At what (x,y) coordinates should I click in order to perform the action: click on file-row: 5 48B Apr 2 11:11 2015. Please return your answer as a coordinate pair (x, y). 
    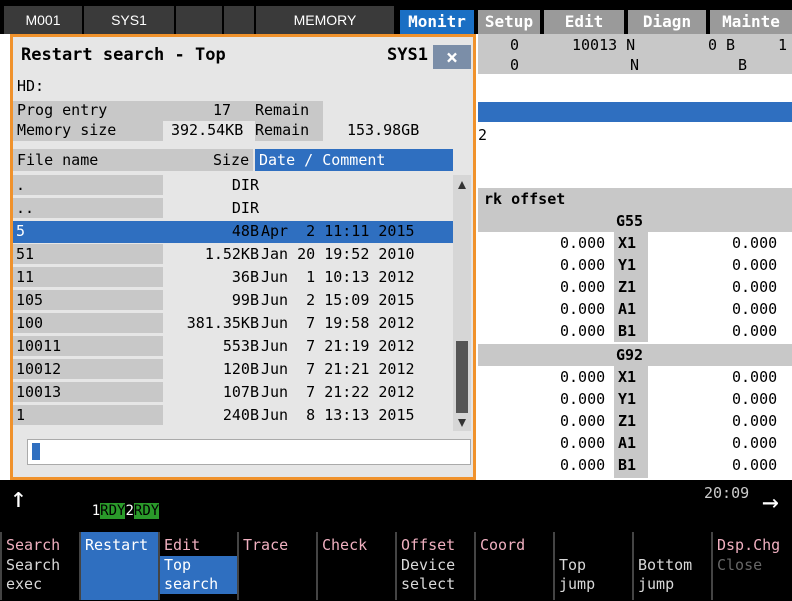
    Looking at the image, I should click on (234, 232).